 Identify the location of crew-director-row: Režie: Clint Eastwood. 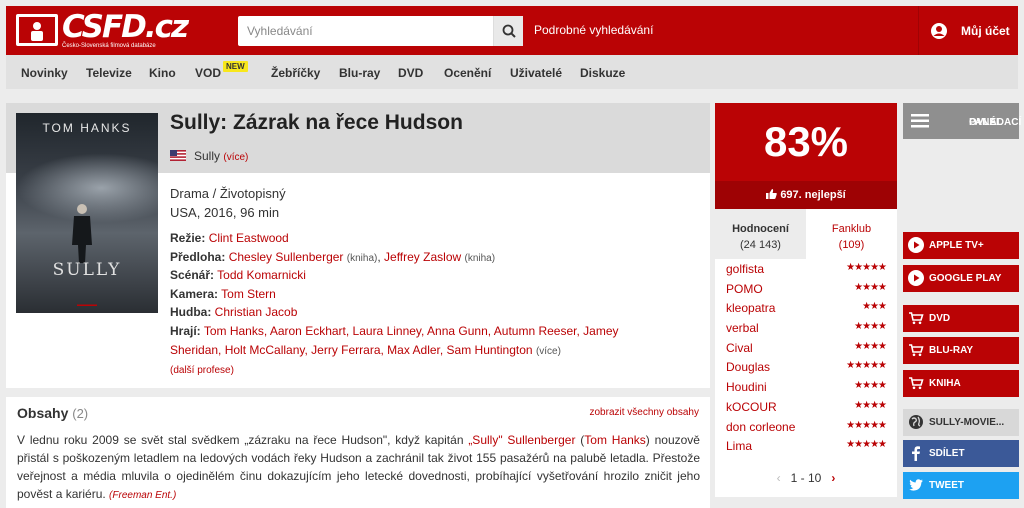
(229, 238).